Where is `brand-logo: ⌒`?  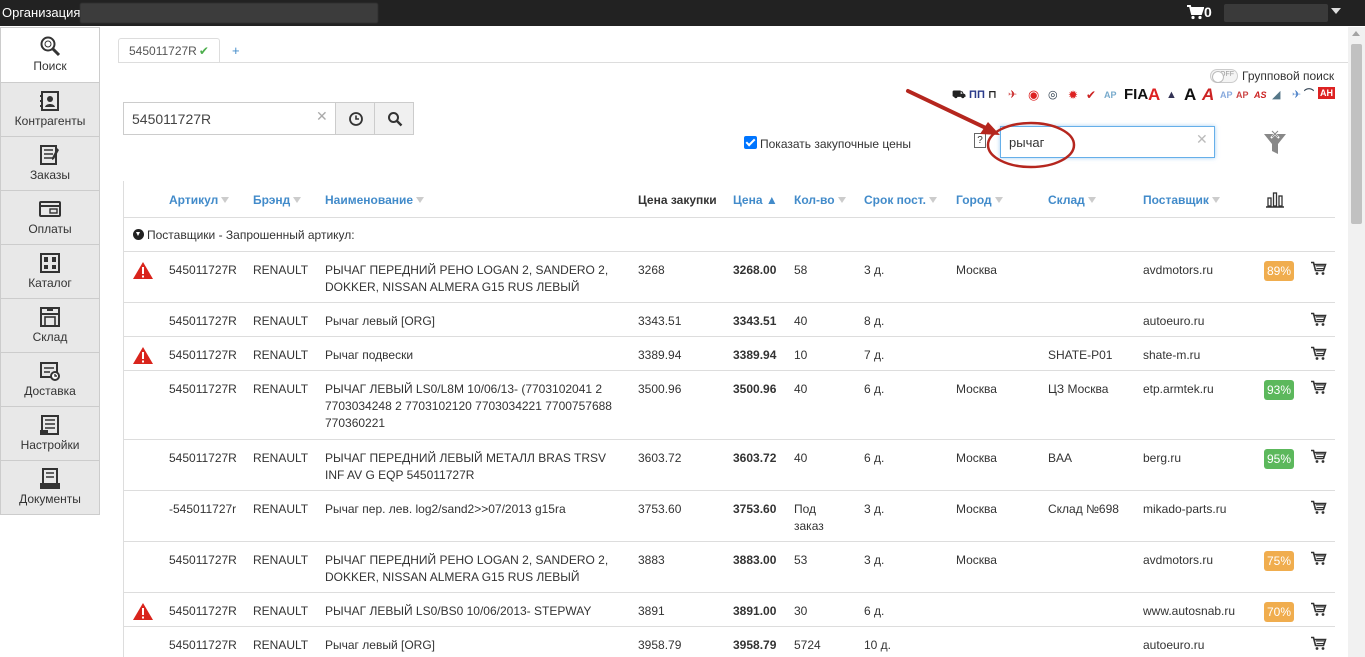 brand-logo: ⌒ is located at coordinates (1309, 95).